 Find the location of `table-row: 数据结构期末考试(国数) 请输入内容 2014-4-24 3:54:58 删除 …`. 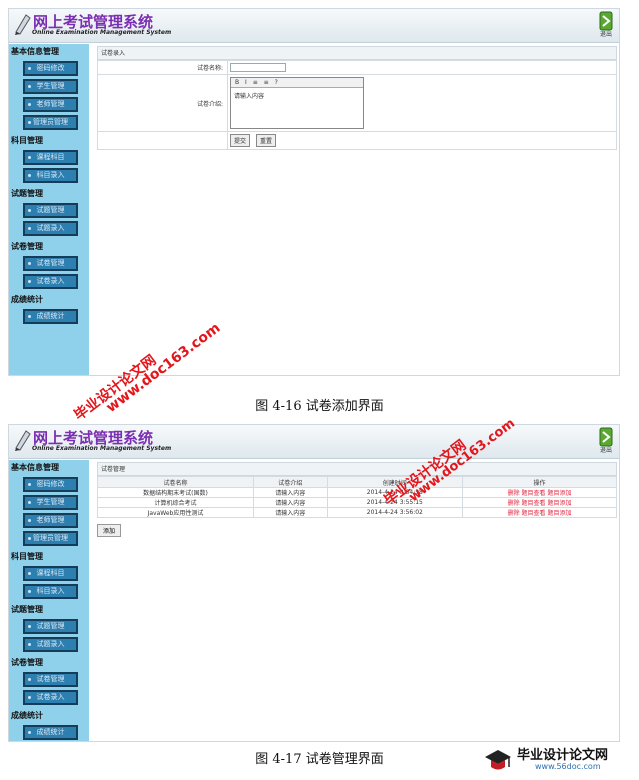

table-row: 数据结构期末考试(国数) 请输入内容 2014-4-24 3:54:58 删除 … is located at coordinates (357, 492).